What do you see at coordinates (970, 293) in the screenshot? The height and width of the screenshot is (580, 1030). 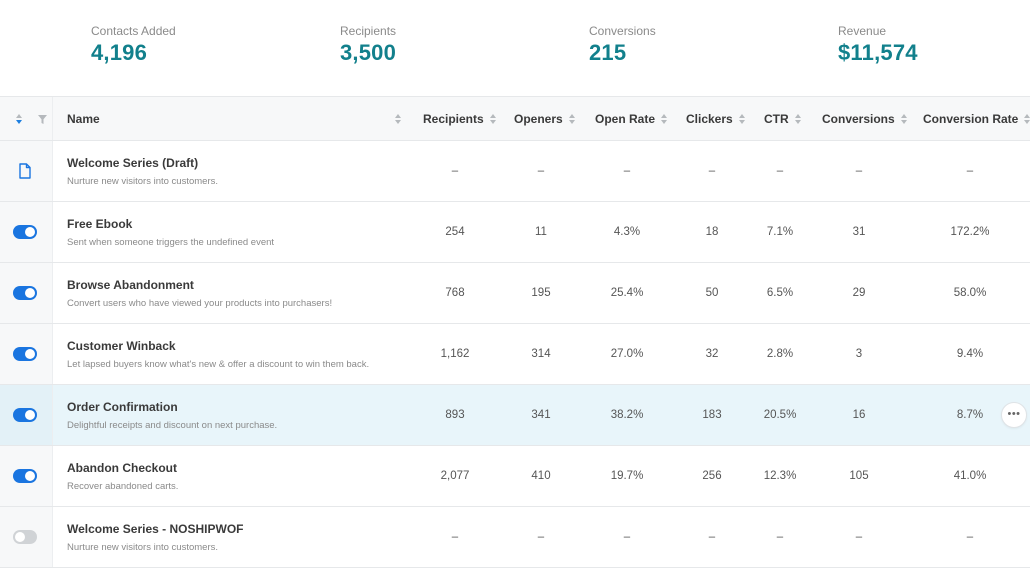 I see `cell-conversion-rate: 58.0%` at bounding box center [970, 293].